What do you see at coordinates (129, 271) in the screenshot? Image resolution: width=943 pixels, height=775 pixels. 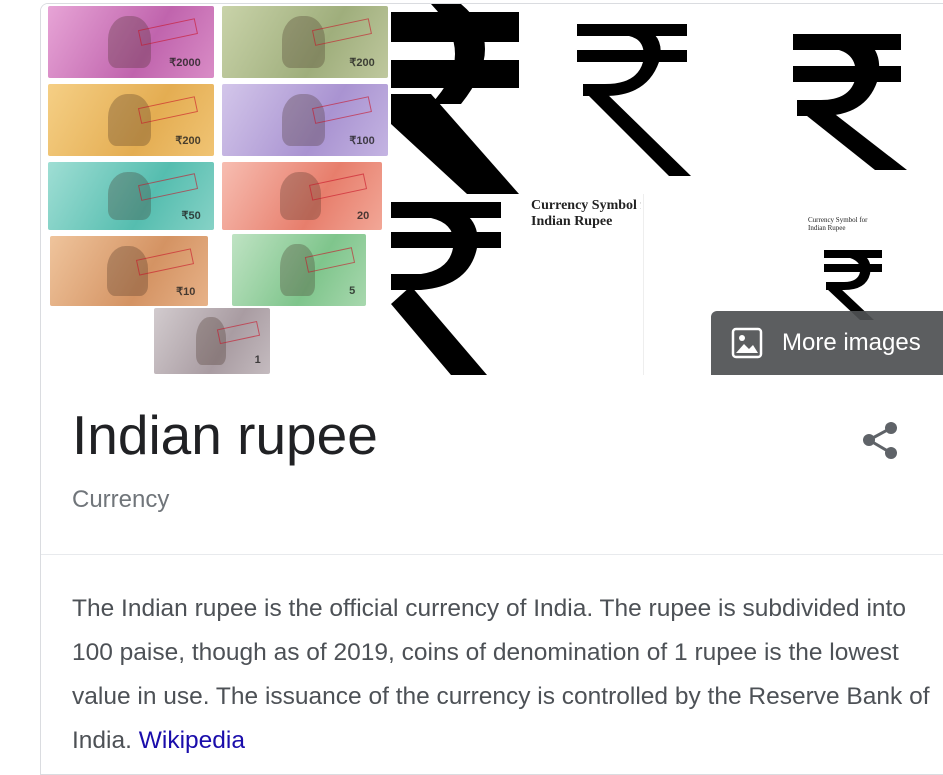 I see `banknote: ₹10` at bounding box center [129, 271].